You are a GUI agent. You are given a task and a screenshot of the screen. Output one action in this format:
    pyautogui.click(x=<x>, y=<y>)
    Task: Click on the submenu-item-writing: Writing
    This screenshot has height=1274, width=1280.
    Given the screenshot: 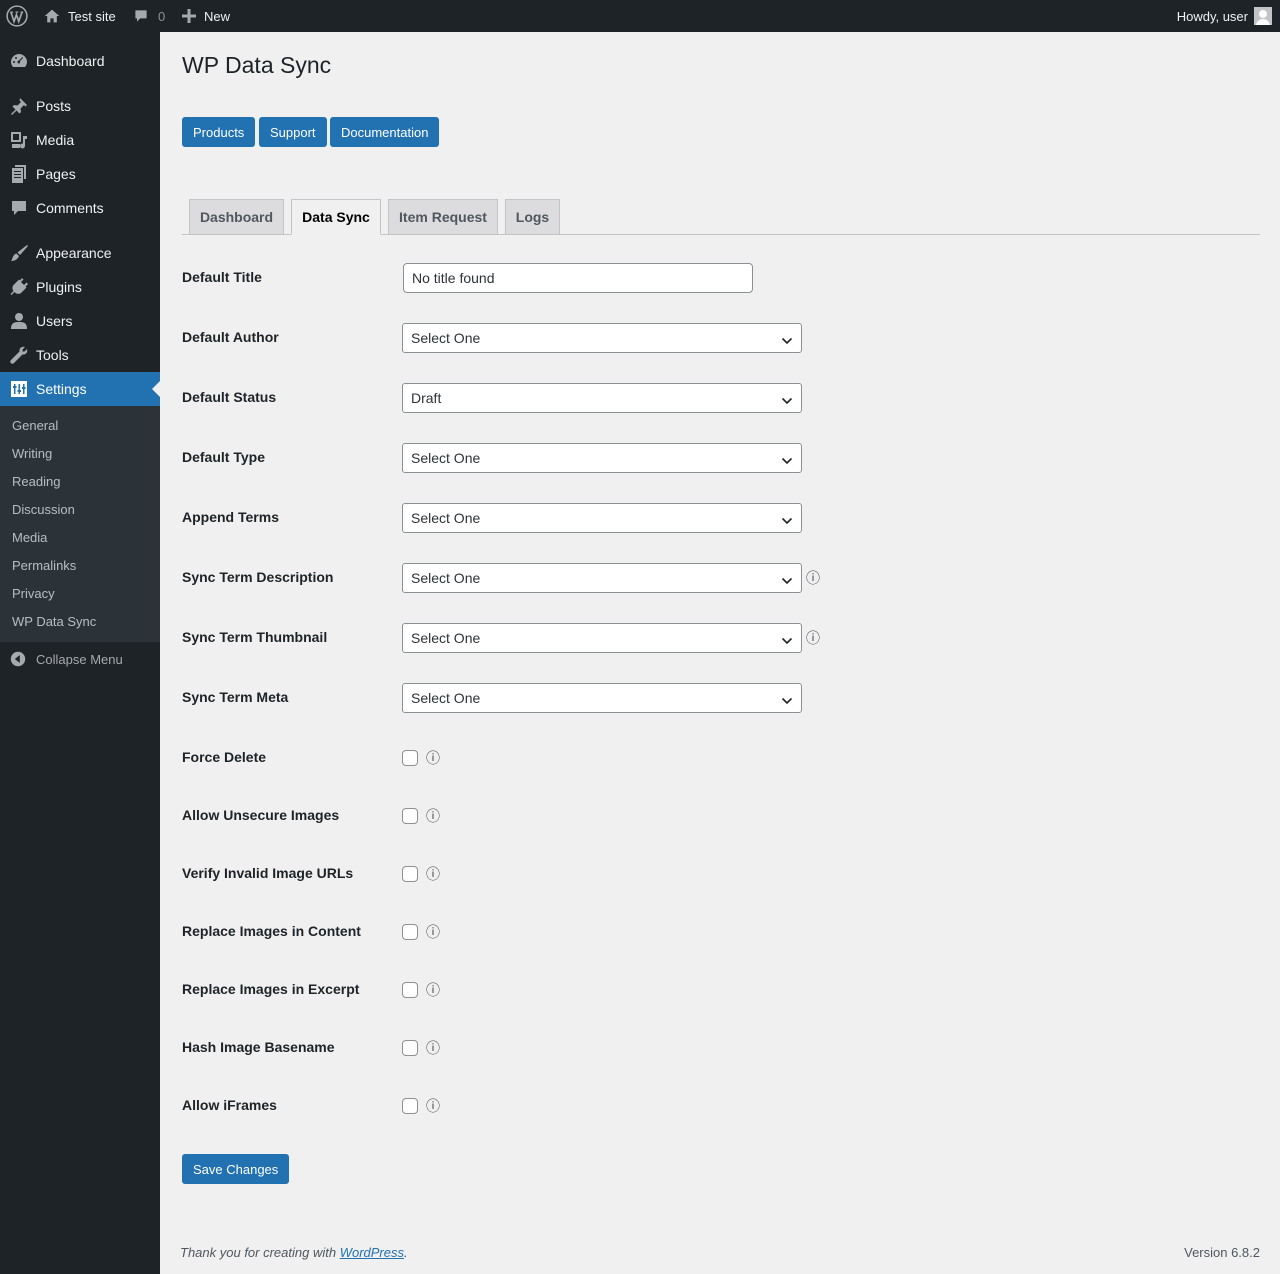 What is the action you would take?
    pyautogui.click(x=32, y=453)
    